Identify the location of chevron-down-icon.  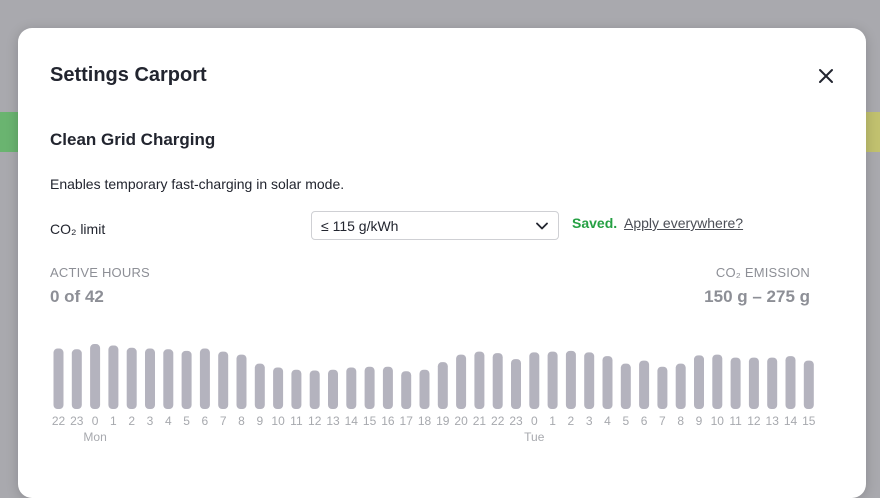
(542, 225).